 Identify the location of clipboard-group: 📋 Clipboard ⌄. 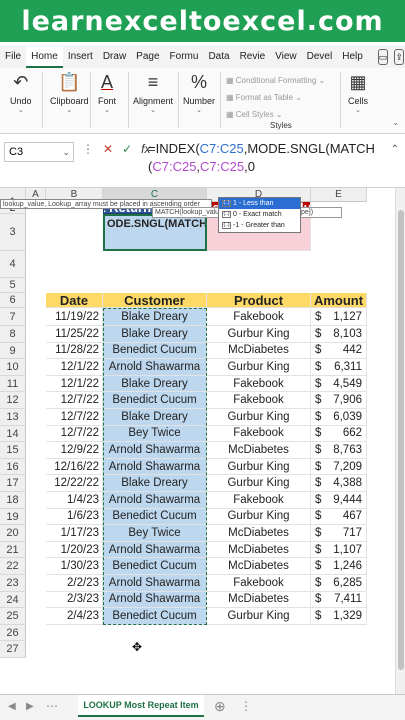
(69, 92).